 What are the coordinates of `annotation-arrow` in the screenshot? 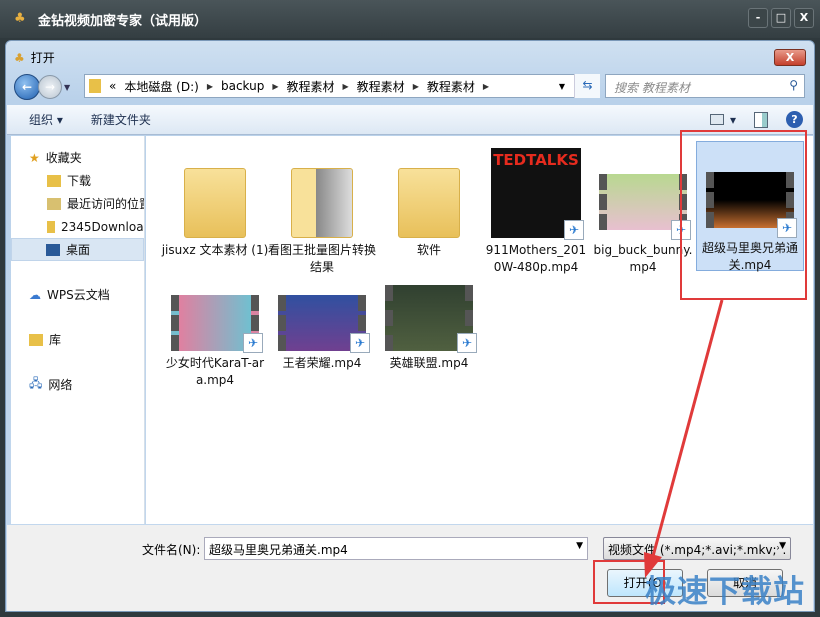 It's located at (684, 438).